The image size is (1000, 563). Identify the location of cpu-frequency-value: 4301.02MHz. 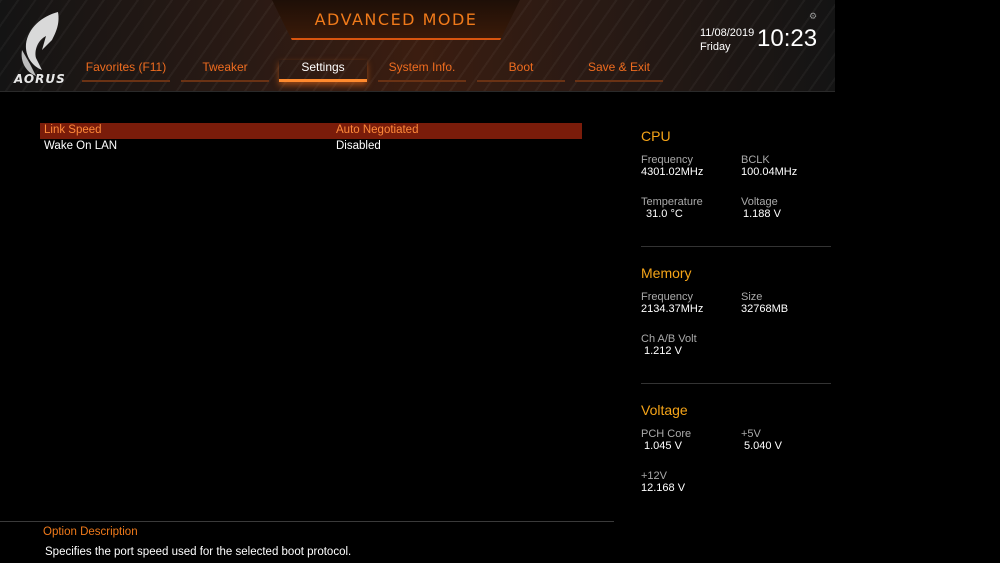
(672, 172).